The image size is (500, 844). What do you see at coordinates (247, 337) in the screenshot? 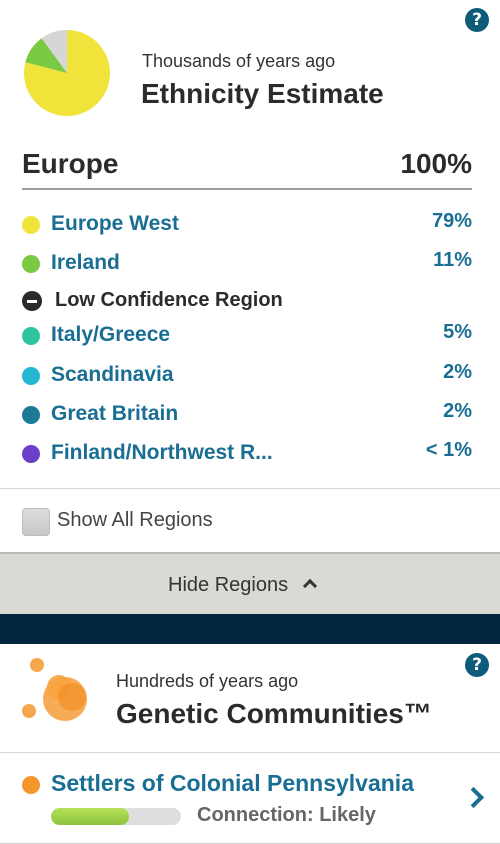
I see `region-item-italy-greece: Italy/Greece 5%` at bounding box center [247, 337].